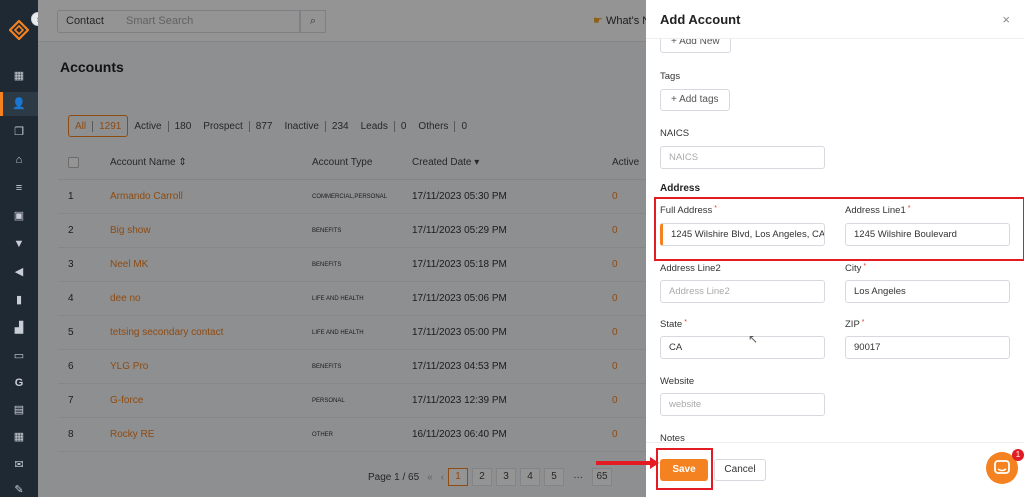 The width and height of the screenshot is (1024, 497). Describe the element at coordinates (695, 46) in the screenshot. I see `add-new-button: + Add New` at that location.